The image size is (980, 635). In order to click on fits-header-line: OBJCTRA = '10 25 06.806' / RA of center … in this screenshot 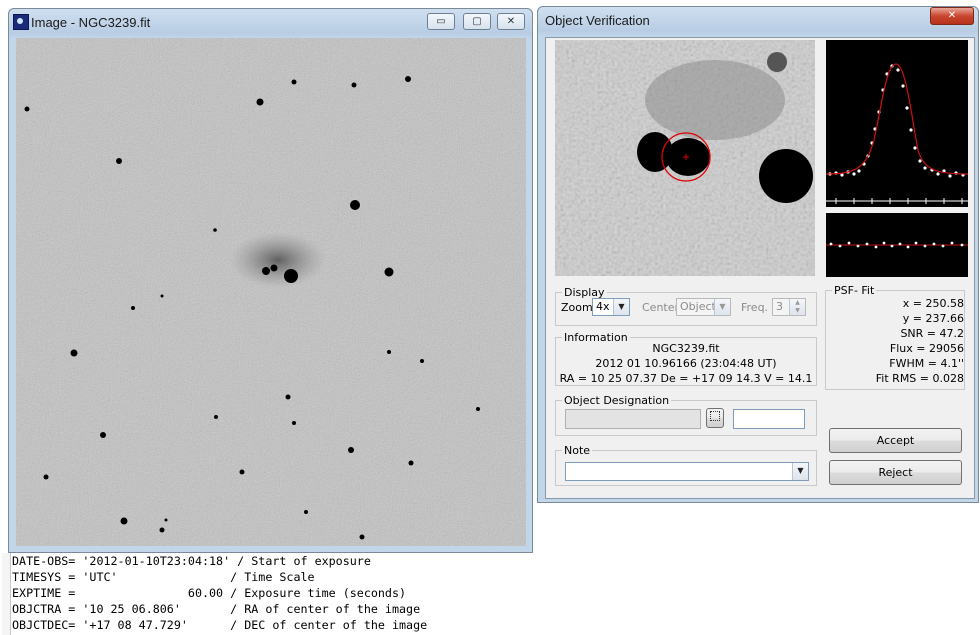, I will do `click(216, 609)`.